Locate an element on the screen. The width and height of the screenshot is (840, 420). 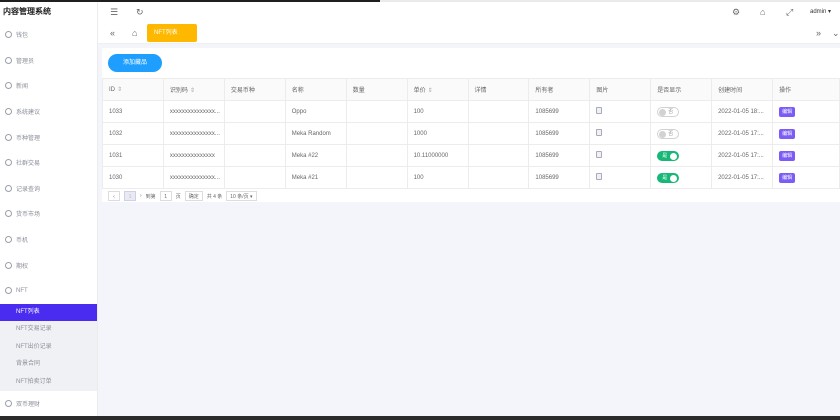
cell-name: Oppo is located at coordinates (315, 111).